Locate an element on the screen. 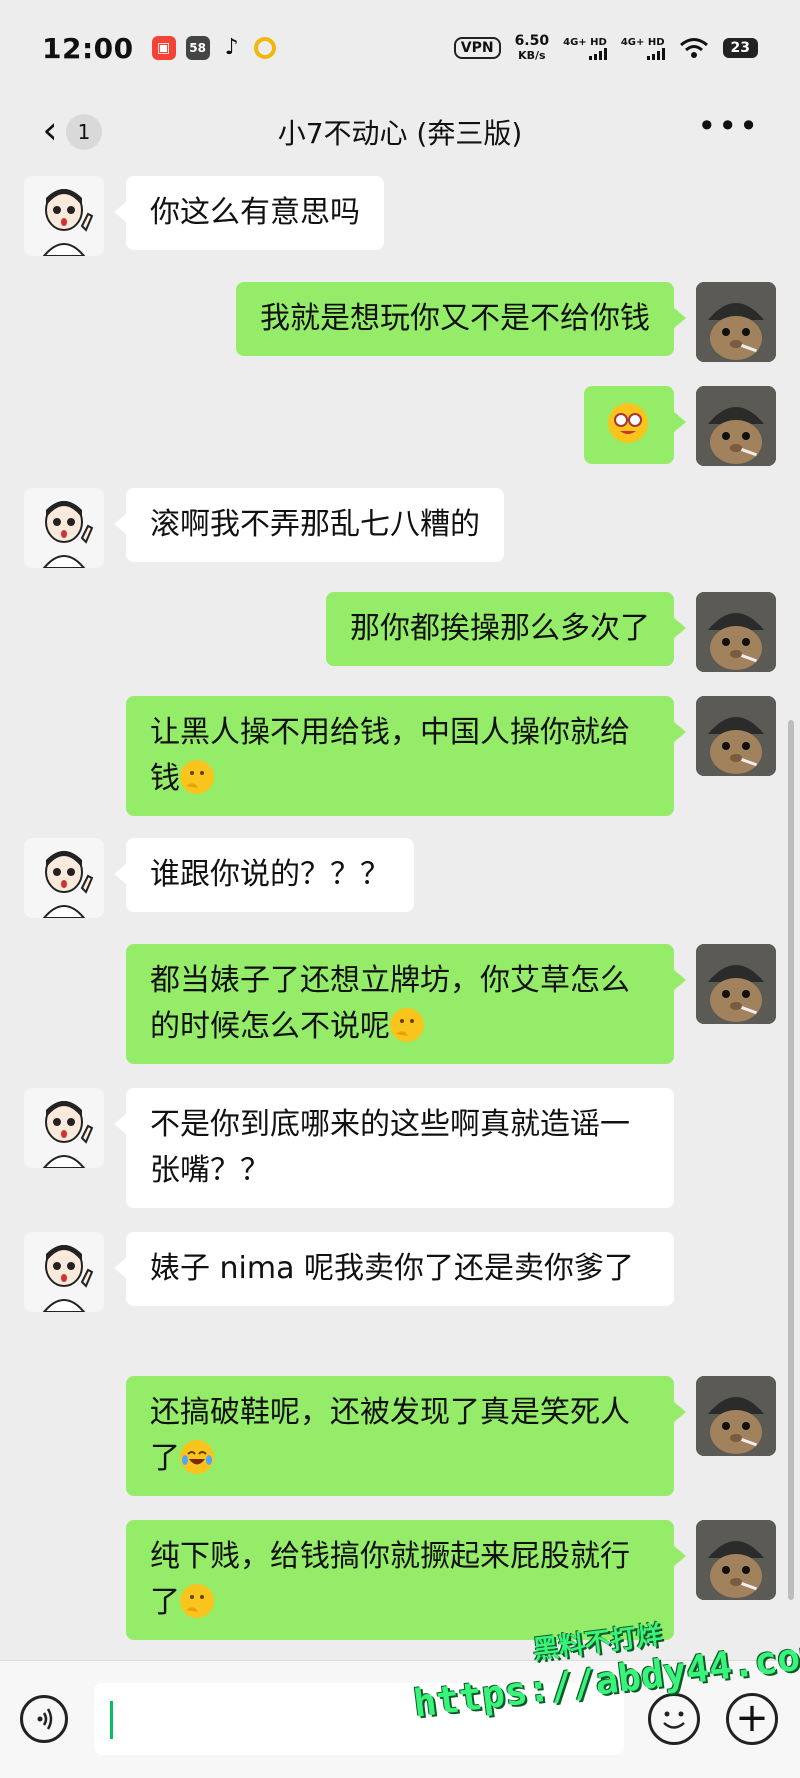 The width and height of the screenshot is (800, 1778). message-text: 那你都挨操那么多次了 is located at coordinates (500, 628).